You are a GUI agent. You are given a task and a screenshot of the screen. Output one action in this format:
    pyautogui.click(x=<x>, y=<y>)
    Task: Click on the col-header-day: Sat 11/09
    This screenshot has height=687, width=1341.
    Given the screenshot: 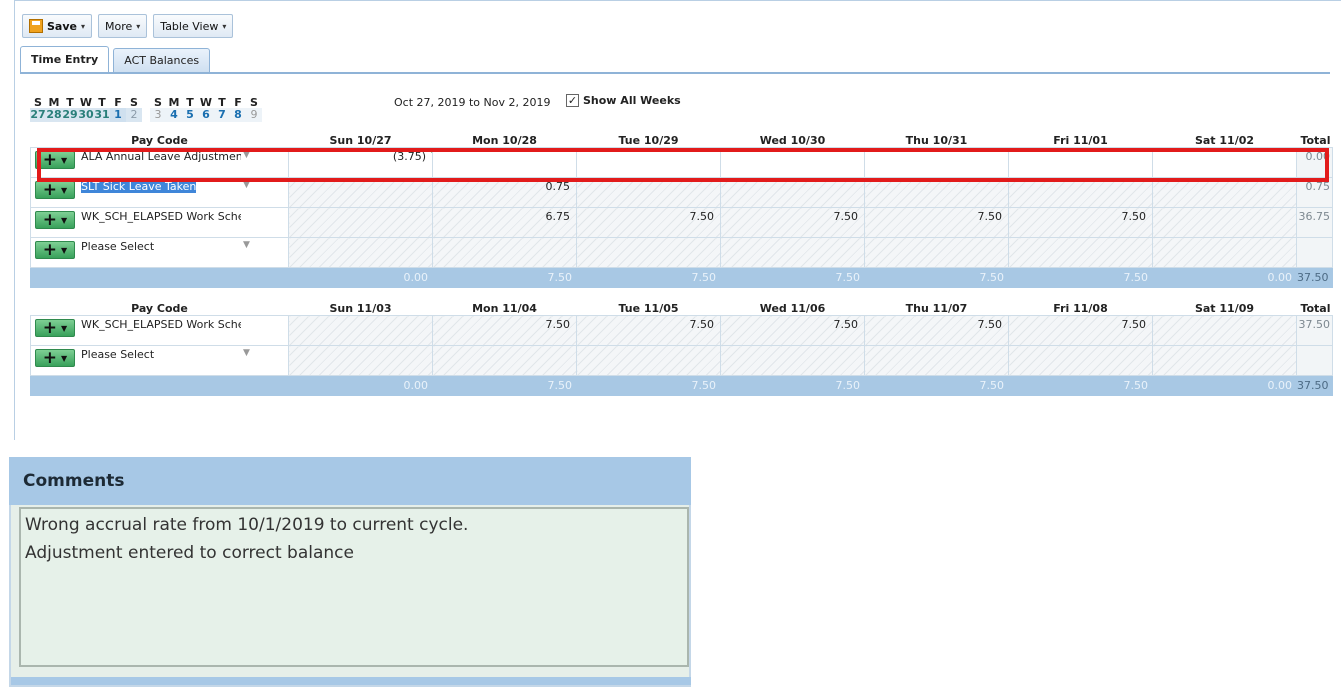 What is the action you would take?
    pyautogui.click(x=1224, y=309)
    